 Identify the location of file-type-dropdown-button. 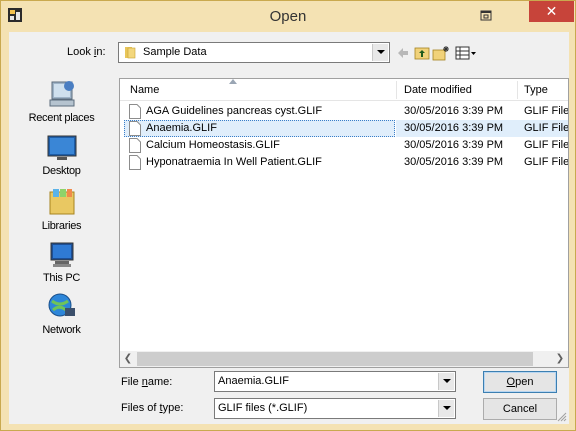
(446, 408).